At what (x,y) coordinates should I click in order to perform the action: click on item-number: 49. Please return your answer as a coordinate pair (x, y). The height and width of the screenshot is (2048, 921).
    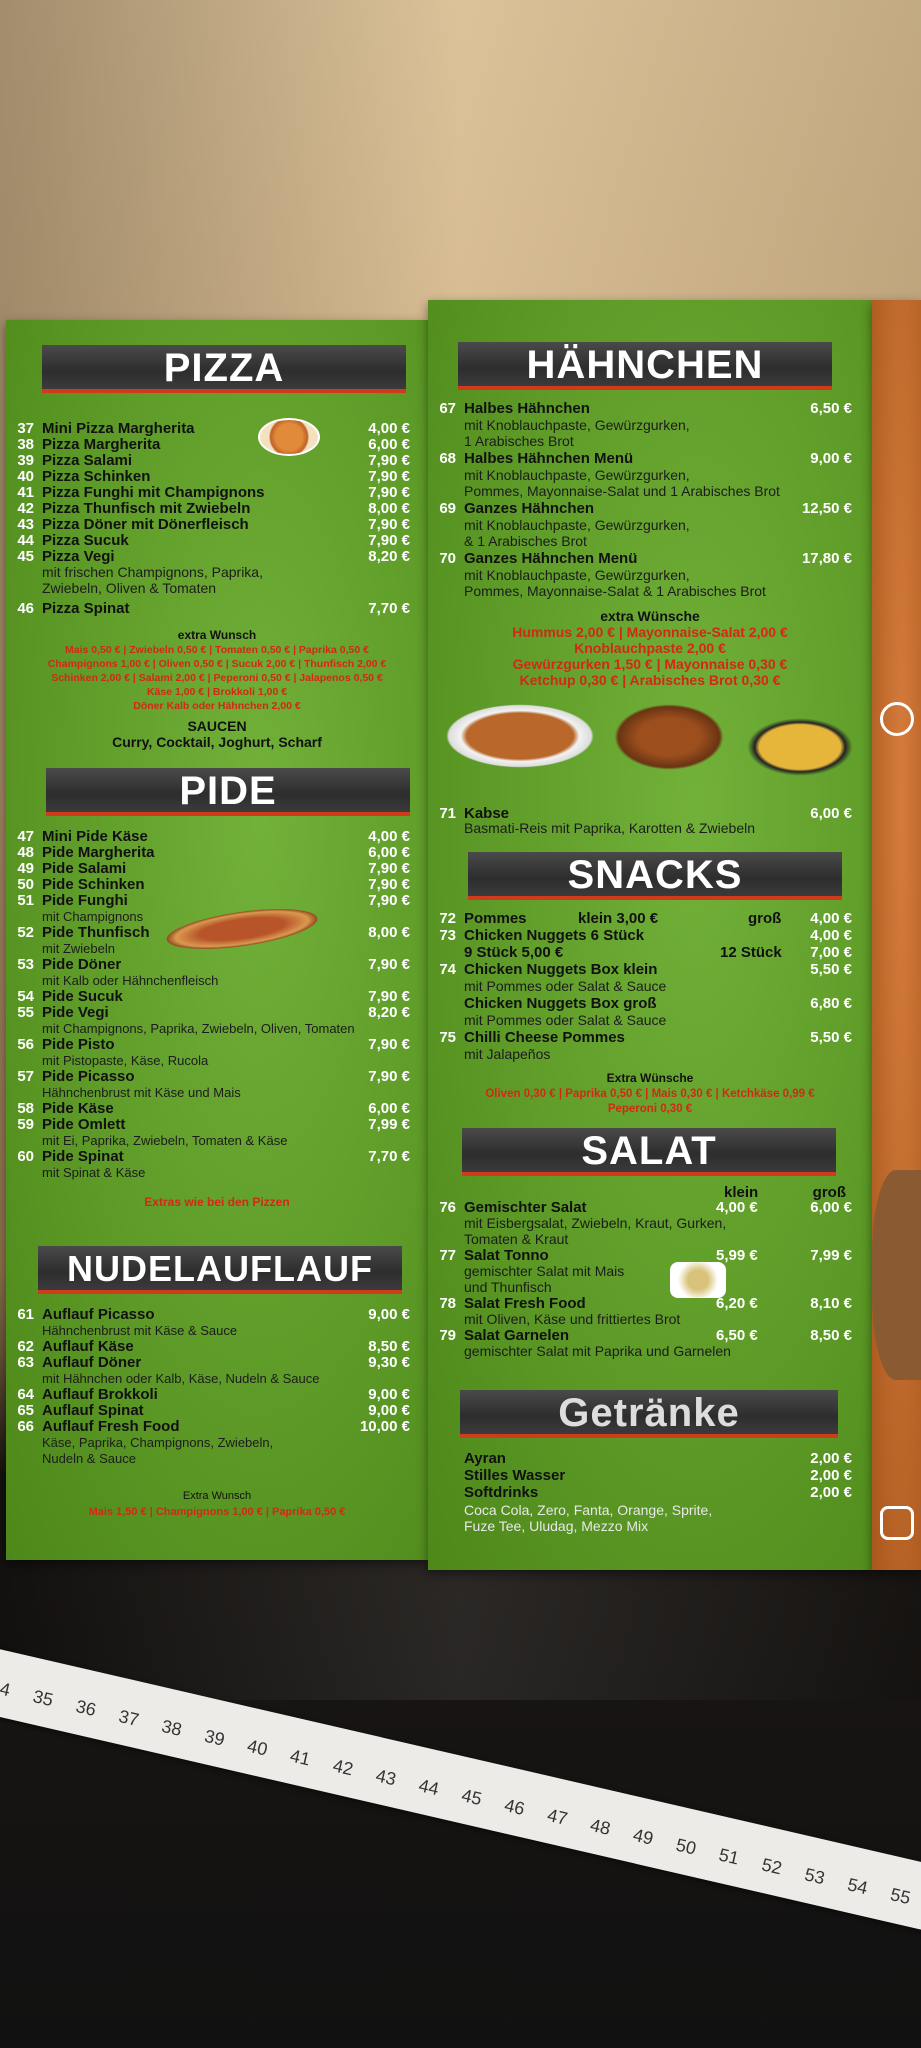
    Looking at the image, I should click on (25, 868).